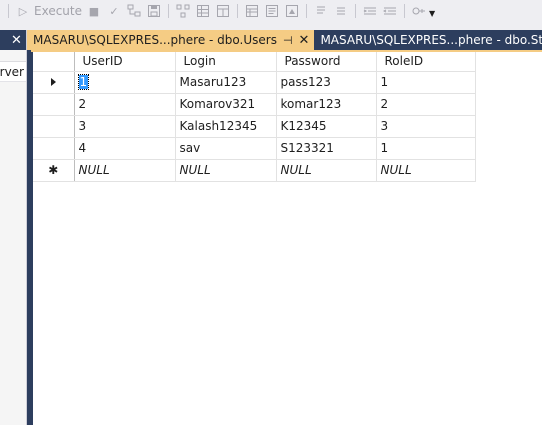  I want to click on execute-button: ▷ Execute, so click(48, 11).